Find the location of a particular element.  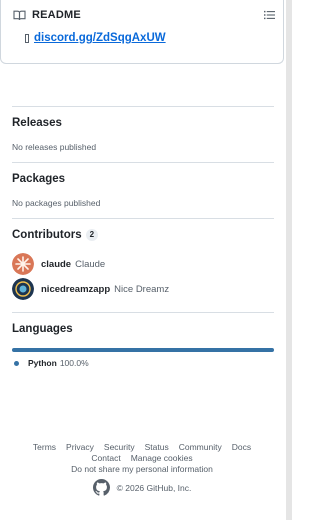

contributors-heading-label: Contributors is located at coordinates (47, 235).